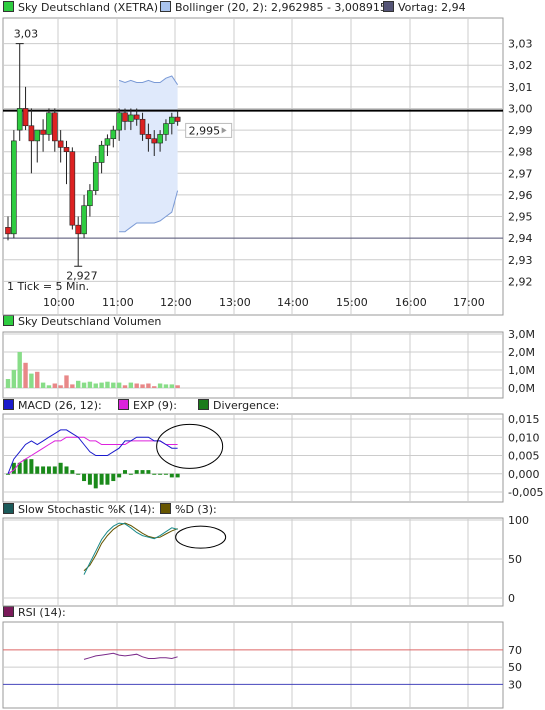 Image resolution: width=545 pixels, height=710 pixels. What do you see at coordinates (520, 217) in the screenshot?
I see `y-tick-label: 2,95` at bounding box center [520, 217].